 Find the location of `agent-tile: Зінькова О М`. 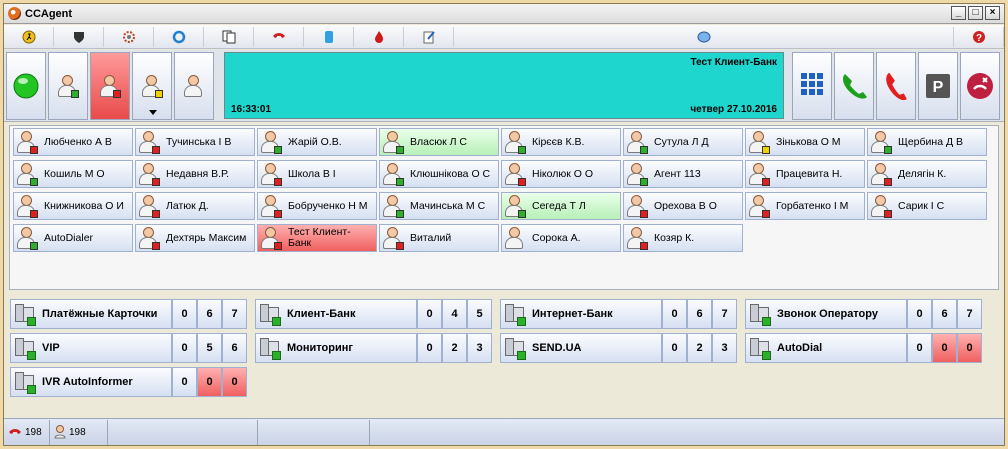

agent-tile: Зінькова О М is located at coordinates (805, 142).